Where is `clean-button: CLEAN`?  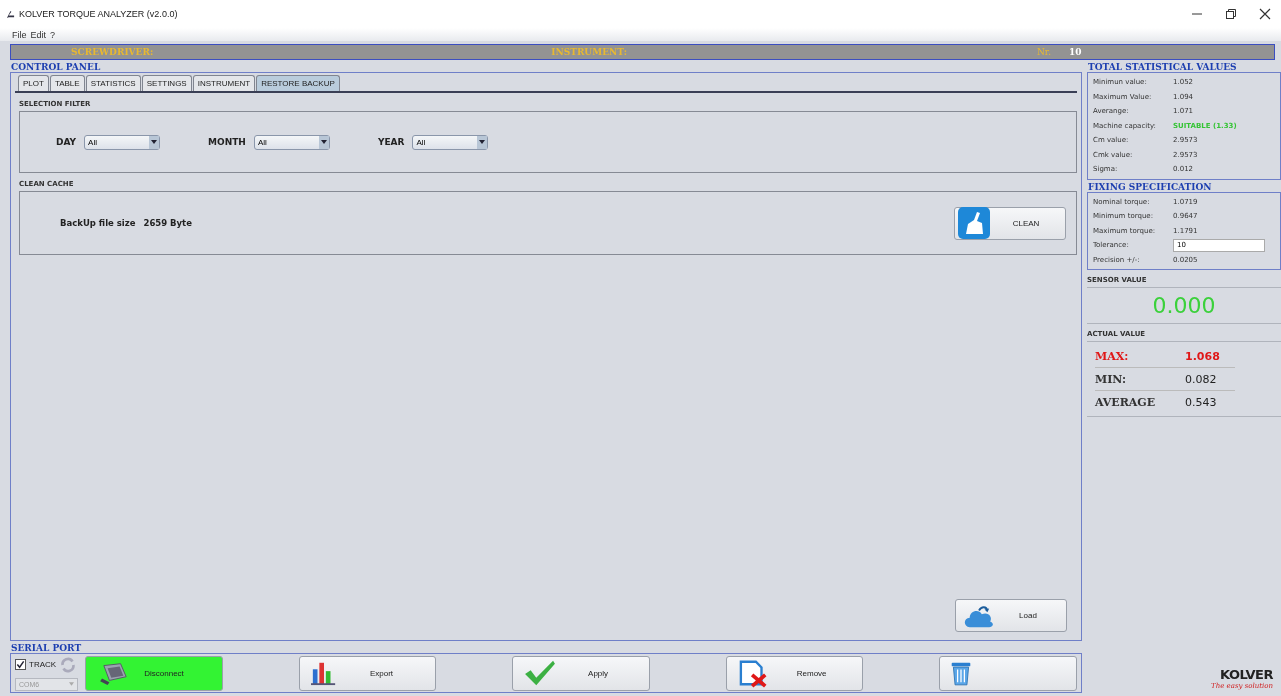
clean-button: CLEAN is located at coordinates (1010, 223).